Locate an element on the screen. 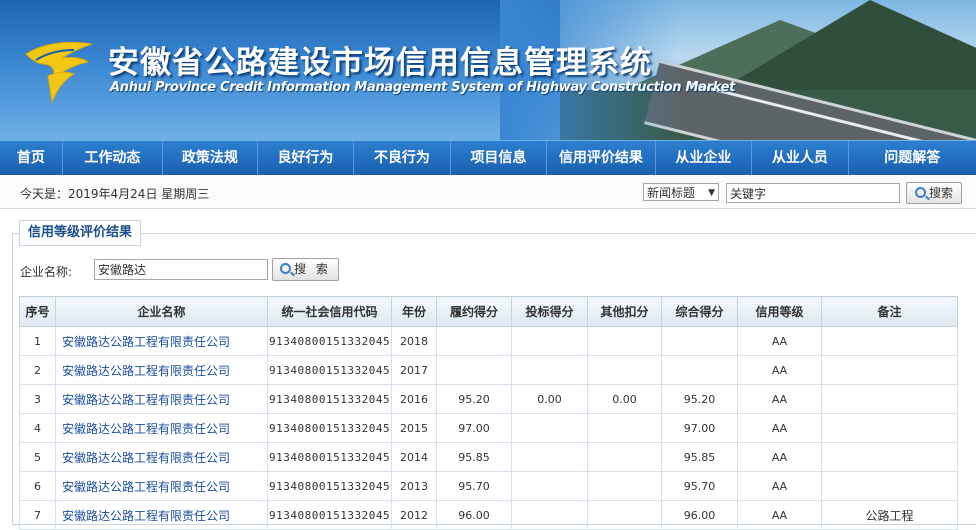 This screenshot has width=976, height=530. cell-bid-score: 0.00 is located at coordinates (549, 399).